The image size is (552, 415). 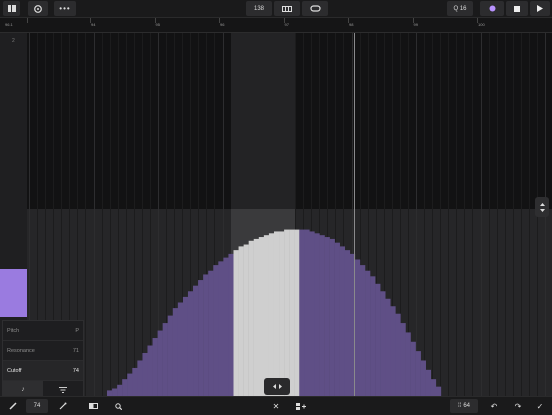 I want to click on vertical-resize-handle, so click(x=542, y=207).